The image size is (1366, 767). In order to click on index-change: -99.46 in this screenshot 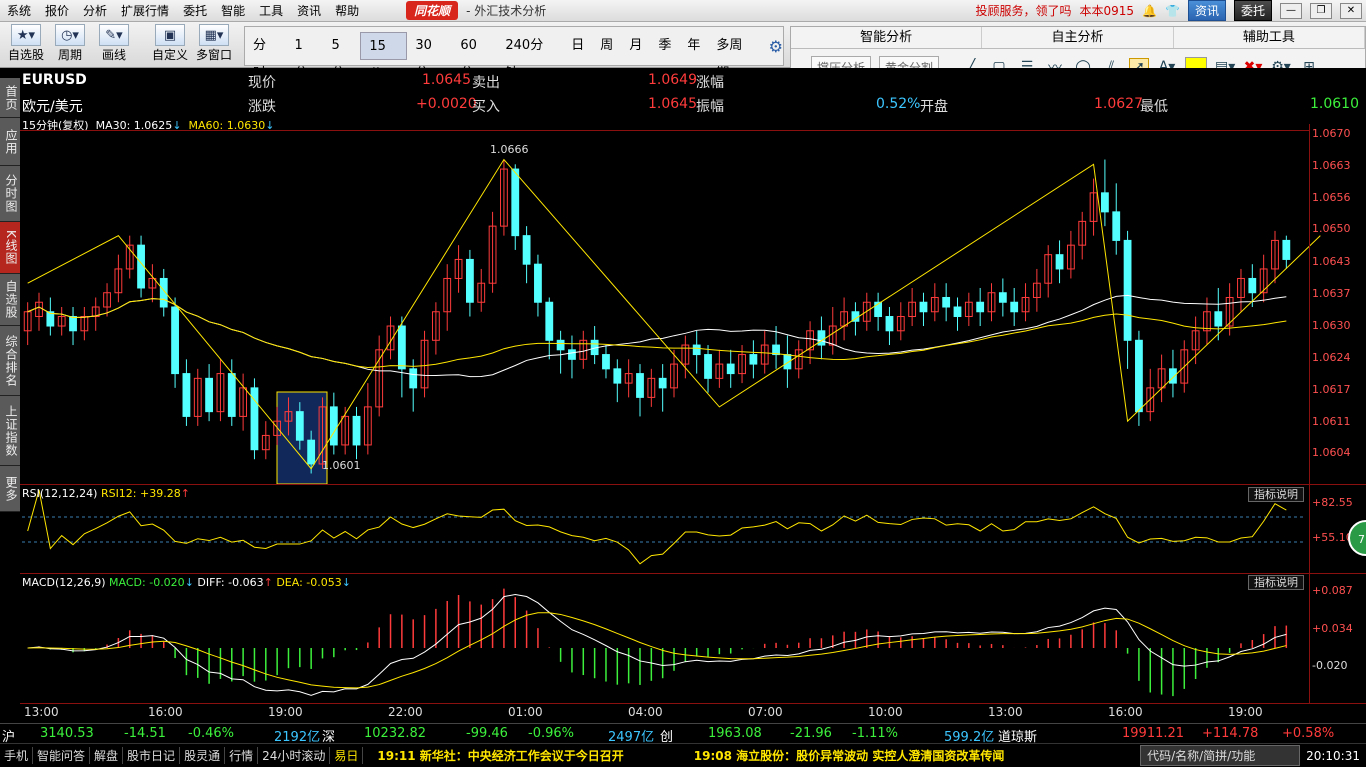, I will do `click(487, 733)`.